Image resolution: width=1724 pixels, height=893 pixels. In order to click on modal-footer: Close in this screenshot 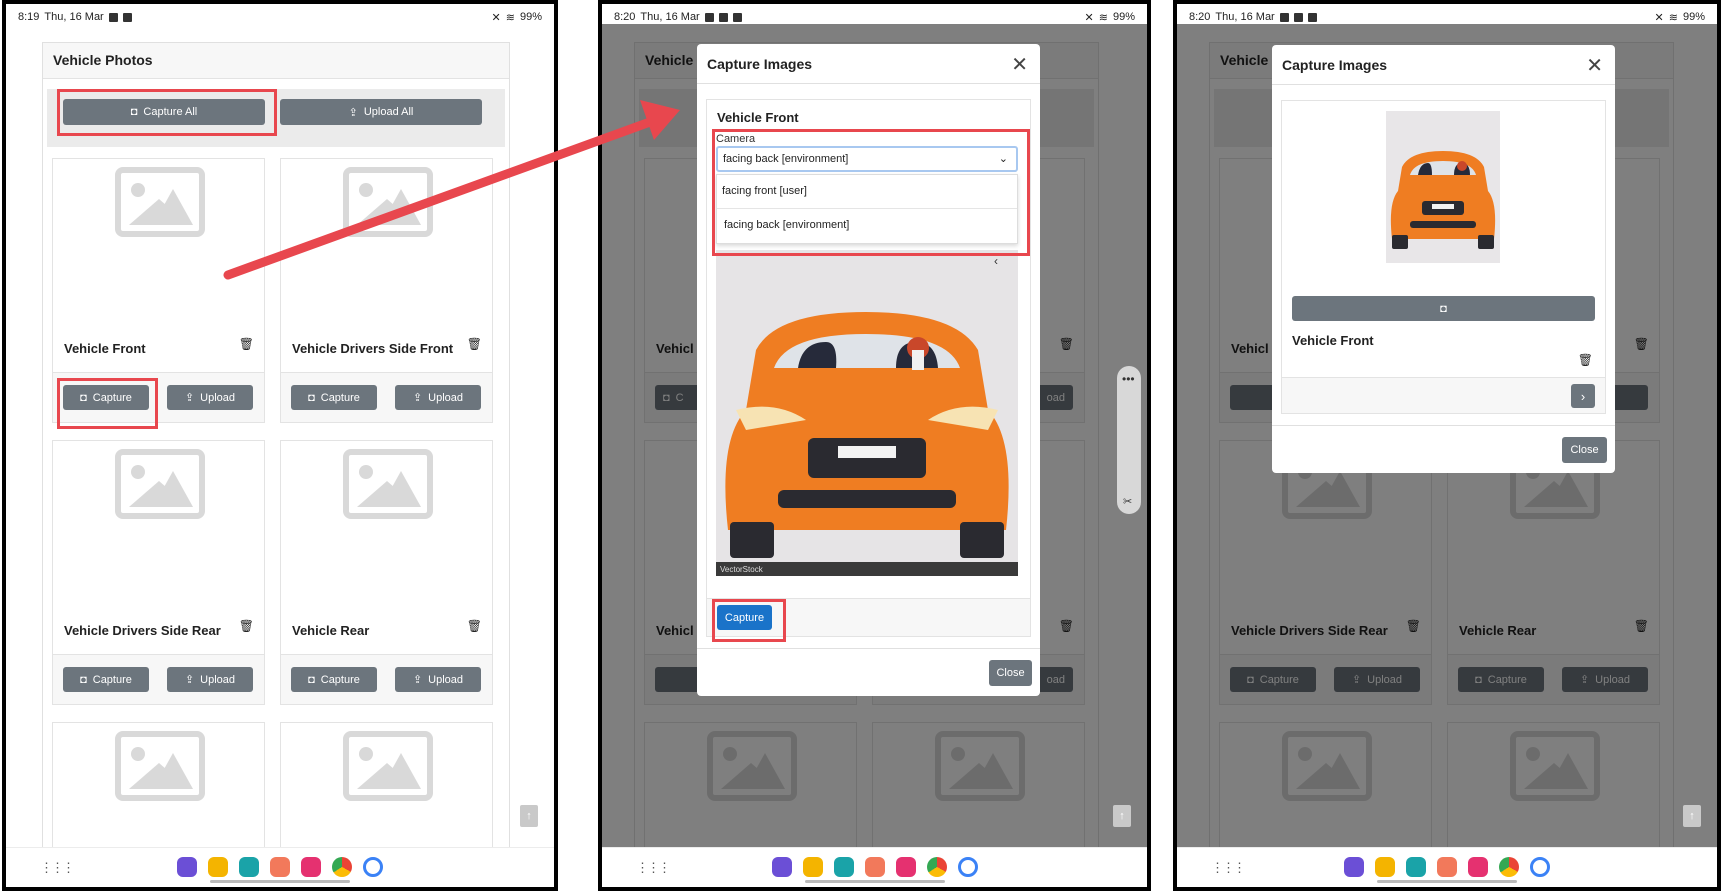, I will do `click(868, 672)`.